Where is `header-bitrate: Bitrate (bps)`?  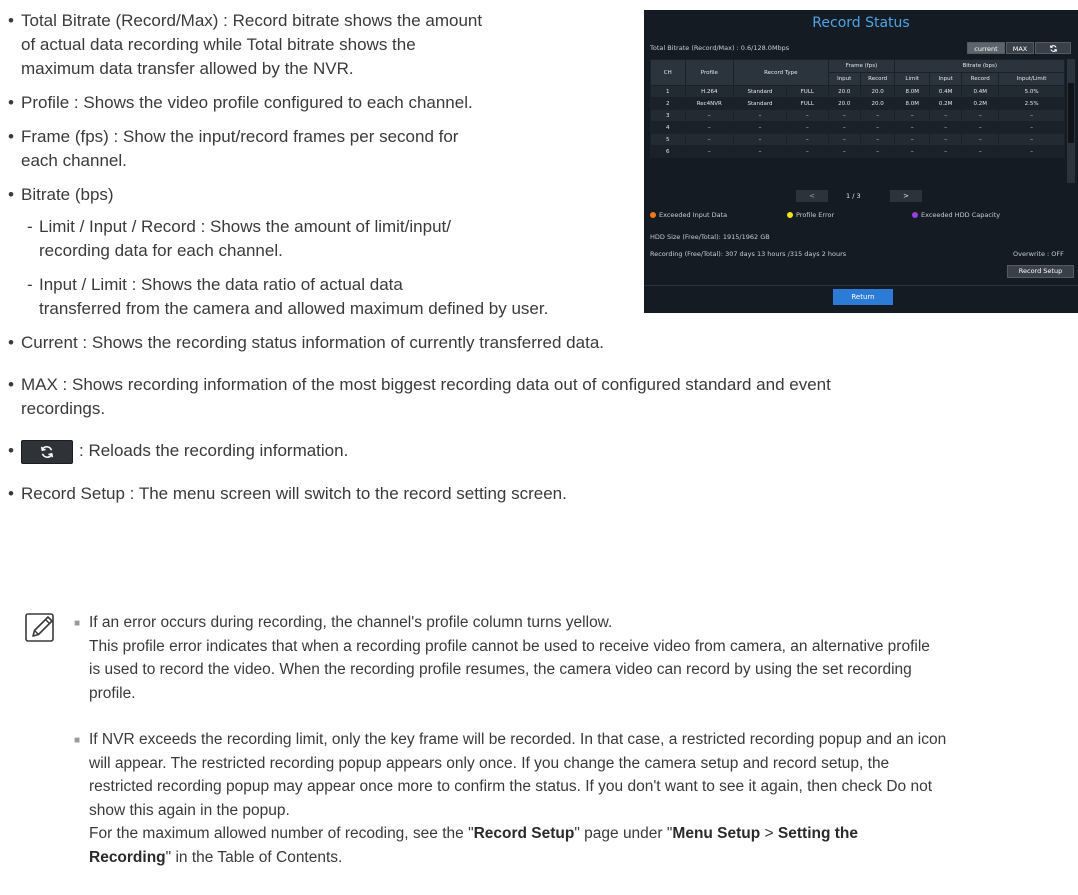 header-bitrate: Bitrate (bps) is located at coordinates (979, 66).